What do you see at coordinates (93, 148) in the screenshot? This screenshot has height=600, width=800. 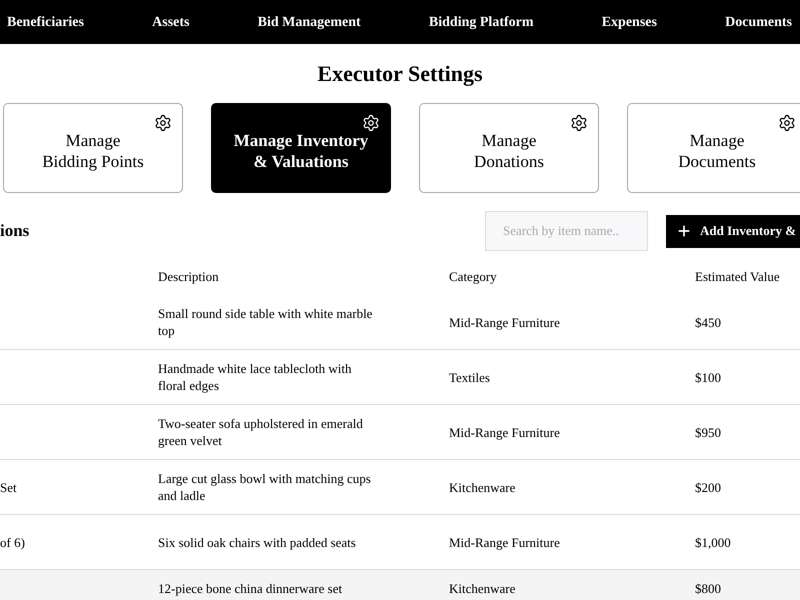 I see `settings-card: Manage Bidding Points` at bounding box center [93, 148].